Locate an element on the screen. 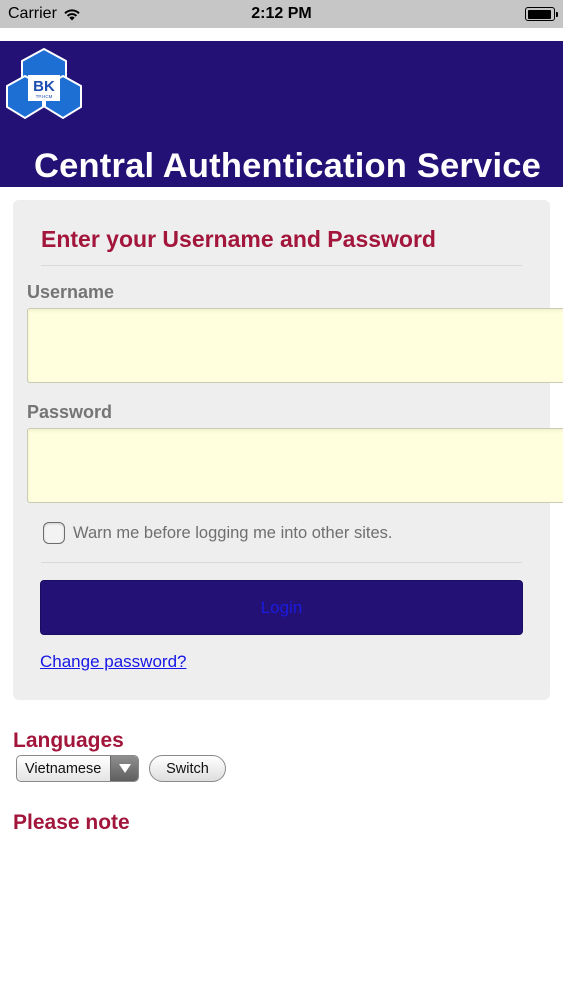 The image size is (563, 1000). carrier-name: Carrier is located at coordinates (32, 13).